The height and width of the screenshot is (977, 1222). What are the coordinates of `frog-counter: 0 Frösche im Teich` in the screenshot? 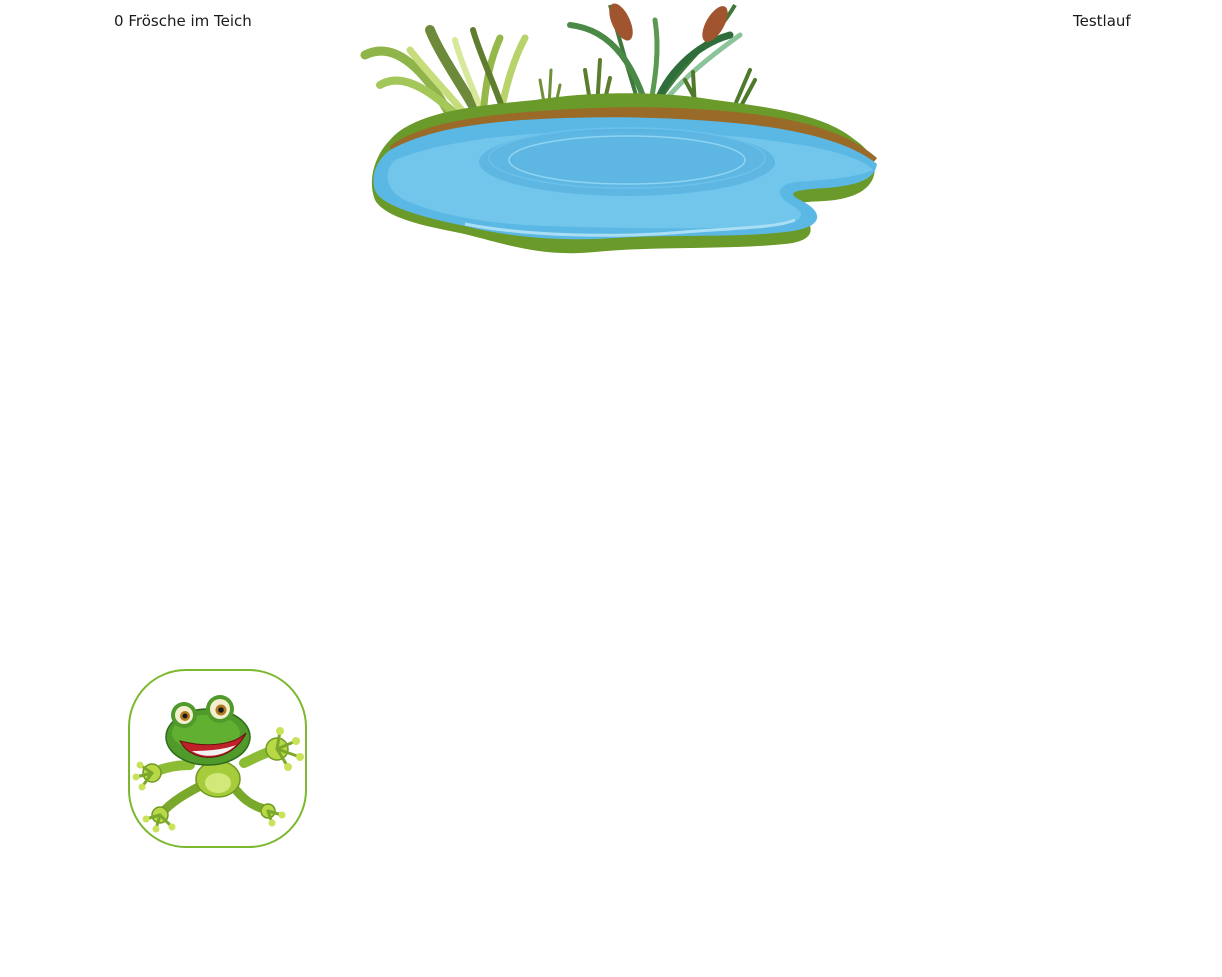 It's located at (183, 21).